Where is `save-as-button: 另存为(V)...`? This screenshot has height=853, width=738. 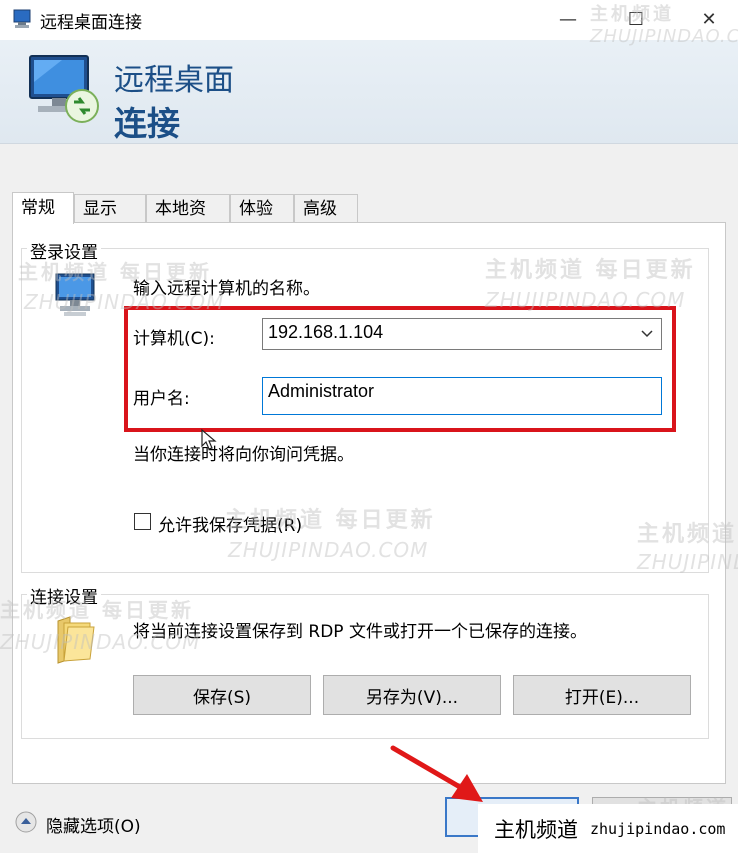 save-as-button: 另存为(V)... is located at coordinates (412, 695).